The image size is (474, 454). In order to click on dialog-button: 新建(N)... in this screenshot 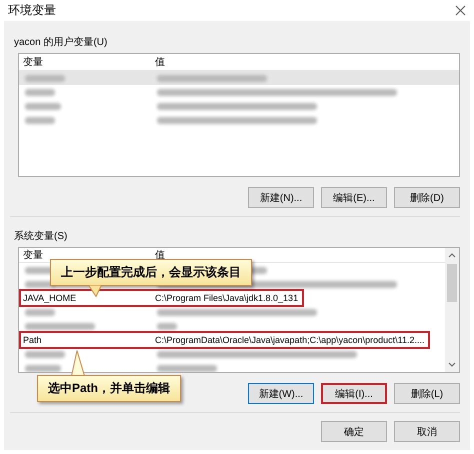, I will do `click(281, 197)`.